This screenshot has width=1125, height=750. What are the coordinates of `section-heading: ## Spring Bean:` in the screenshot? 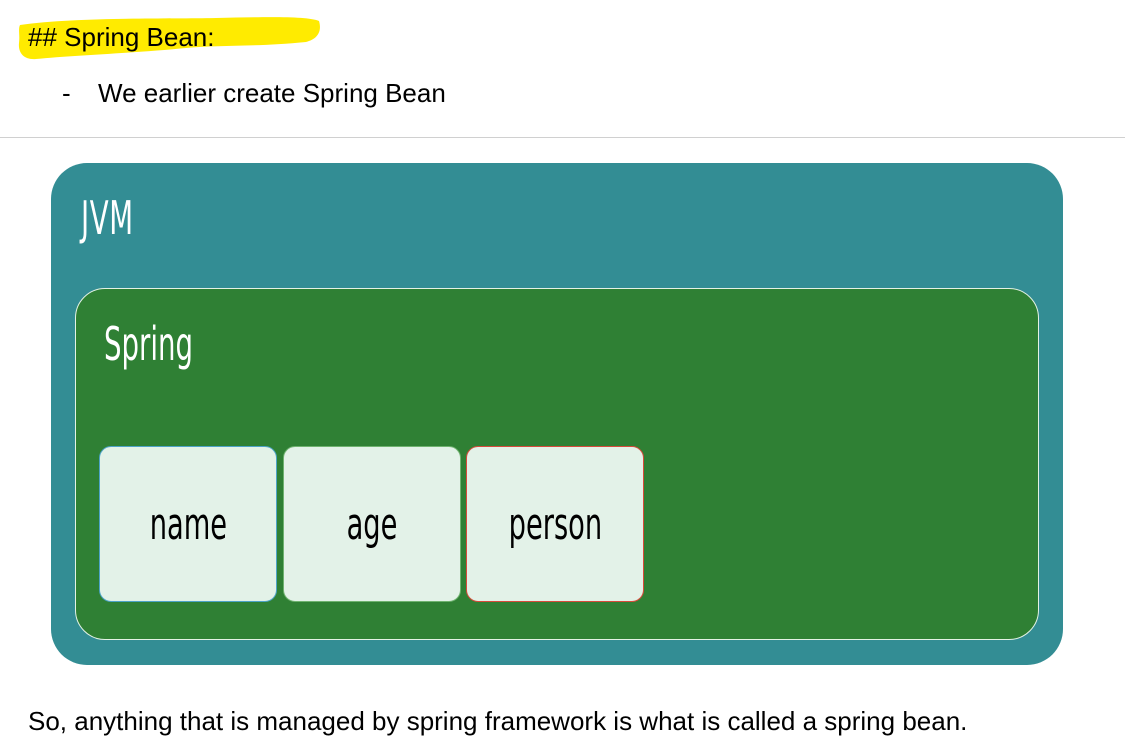 It's located at (121, 37).